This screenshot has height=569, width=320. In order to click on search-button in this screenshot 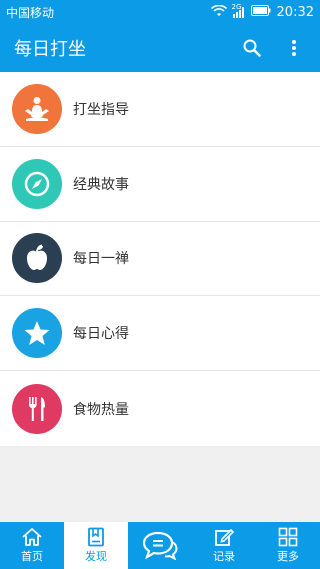, I will do `click(252, 48)`.